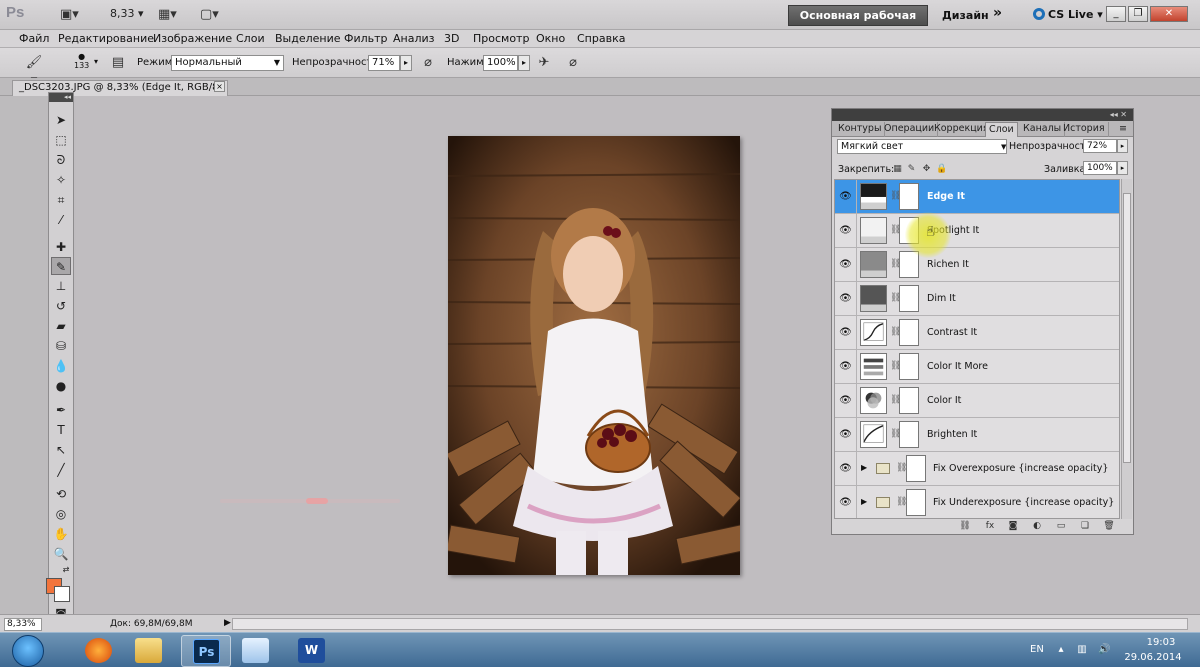 The height and width of the screenshot is (667, 1200). I want to click on path-selection-tool-icon: ↖, so click(61, 450).